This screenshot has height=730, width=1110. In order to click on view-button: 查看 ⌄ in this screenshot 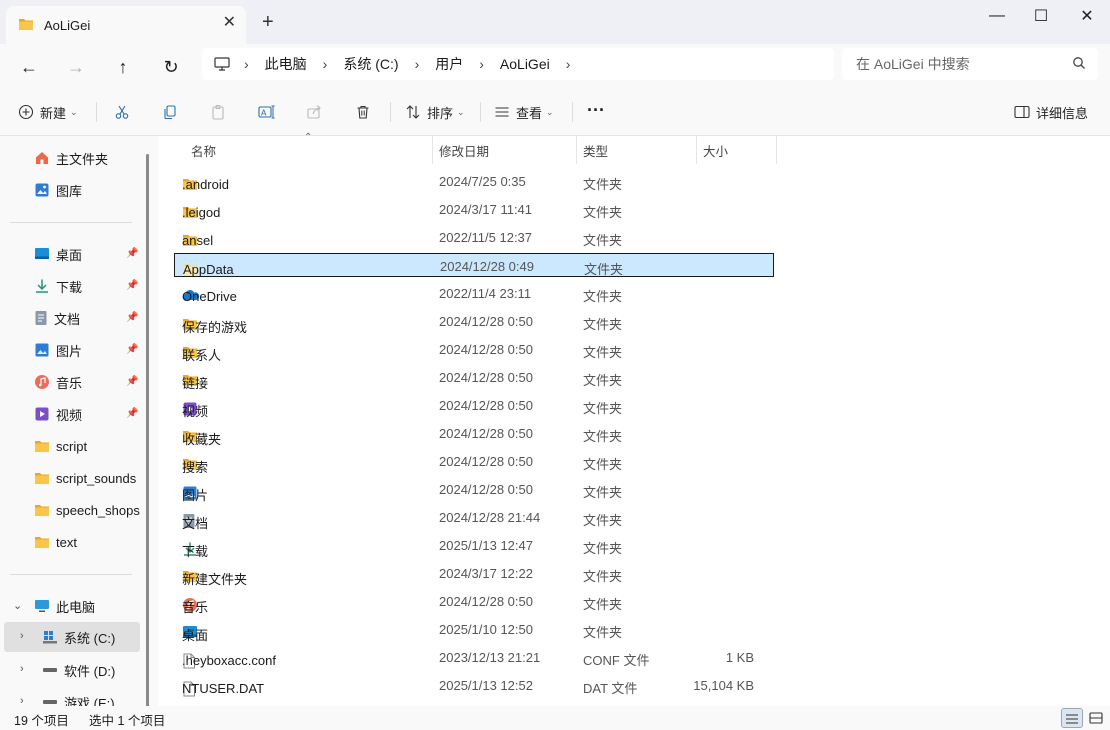, I will do `click(524, 112)`.